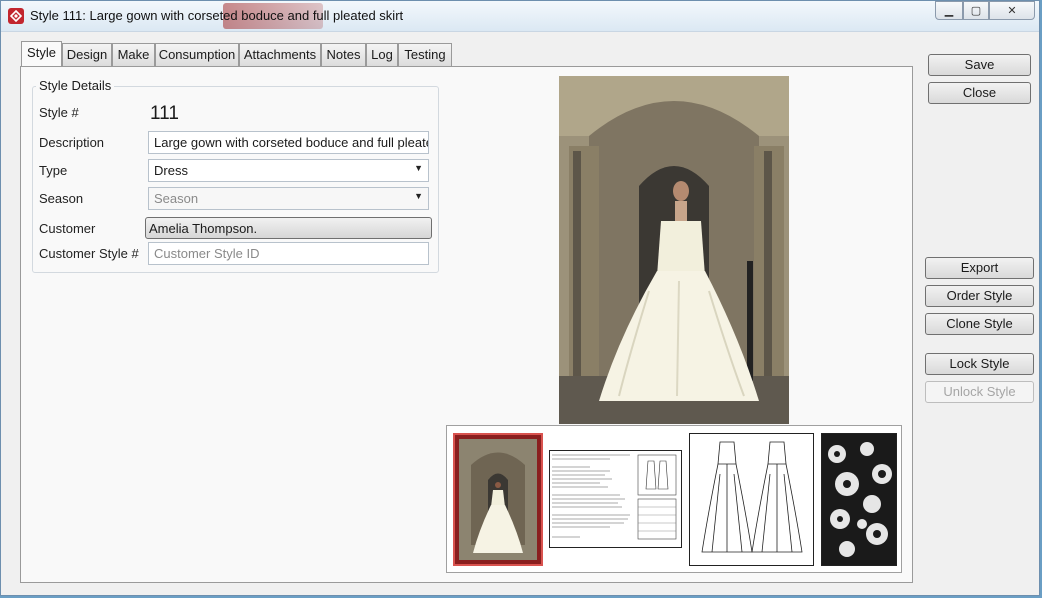  Describe the element at coordinates (1012, 10) in the screenshot. I see `close-window-button: ✕` at that location.